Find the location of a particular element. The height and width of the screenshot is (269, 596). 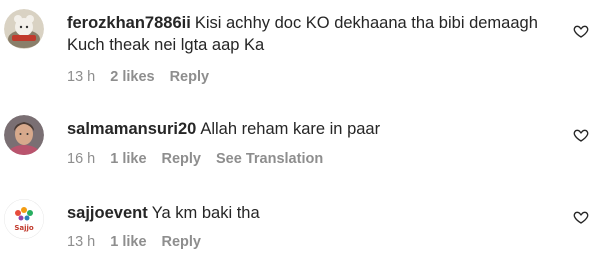

comment-username: ferozkhan7886ii is located at coordinates (129, 23).